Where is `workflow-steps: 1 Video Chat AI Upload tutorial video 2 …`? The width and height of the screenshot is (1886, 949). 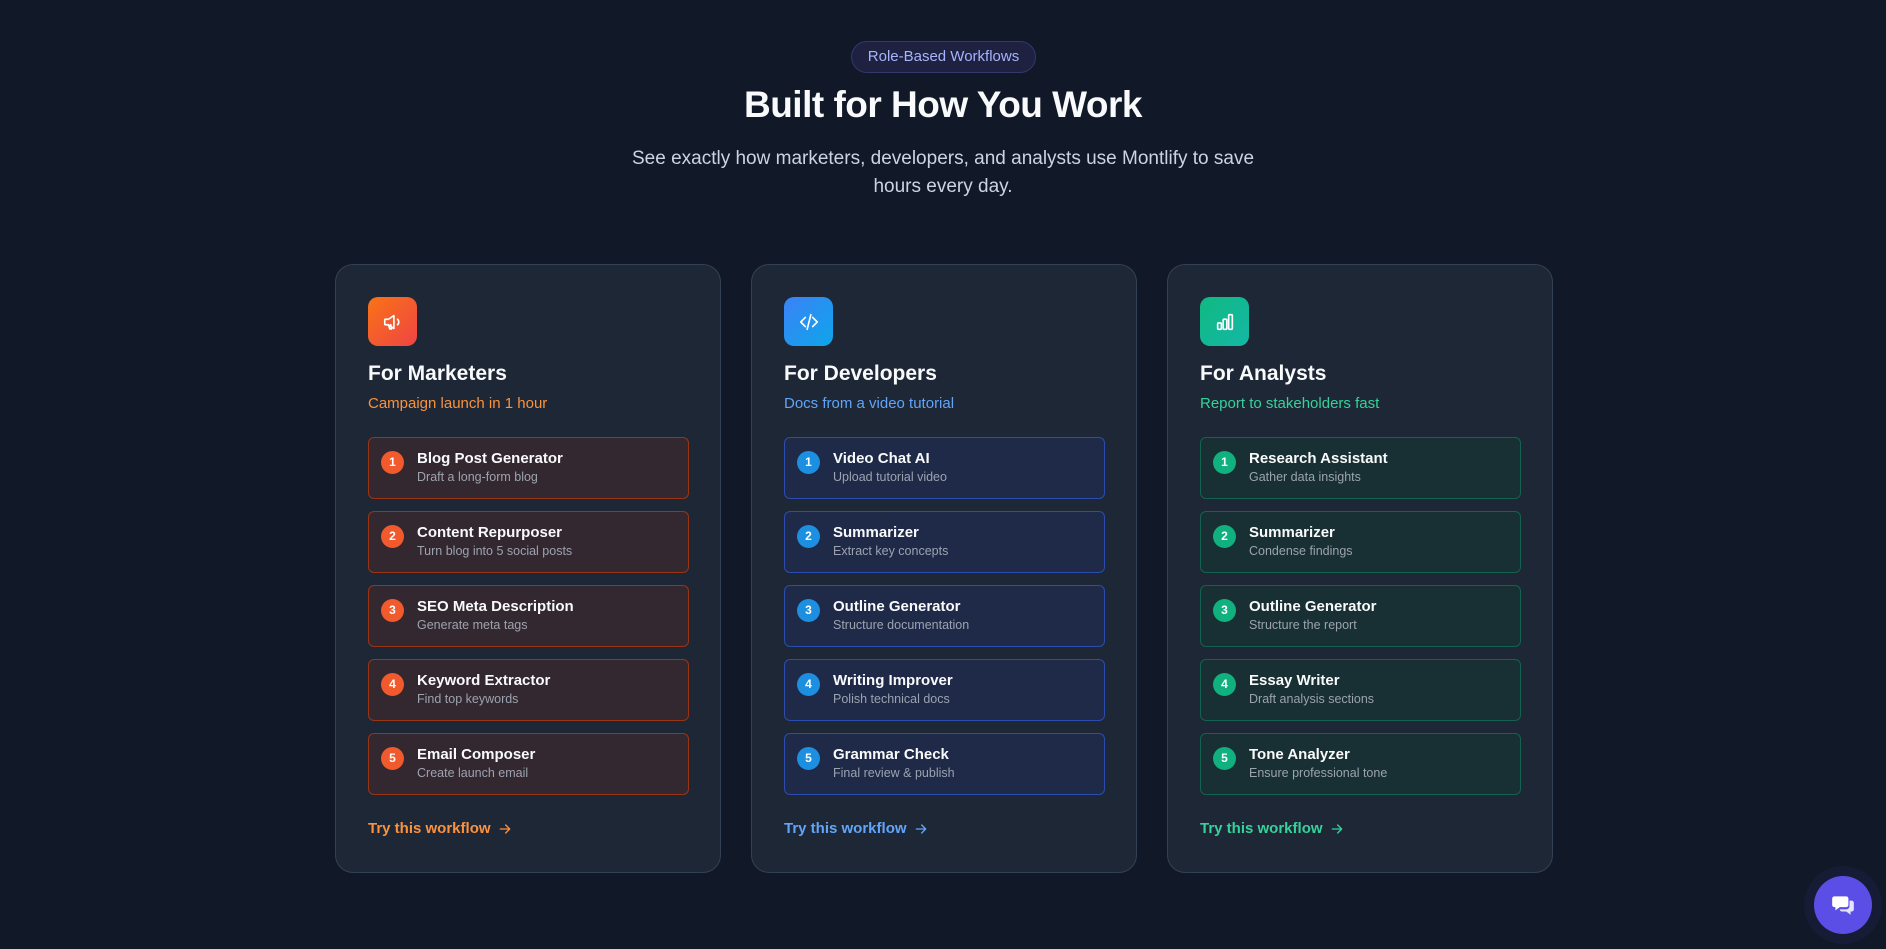
workflow-steps: 1 Video Chat AI Upload tutorial video 2 … is located at coordinates (944, 622).